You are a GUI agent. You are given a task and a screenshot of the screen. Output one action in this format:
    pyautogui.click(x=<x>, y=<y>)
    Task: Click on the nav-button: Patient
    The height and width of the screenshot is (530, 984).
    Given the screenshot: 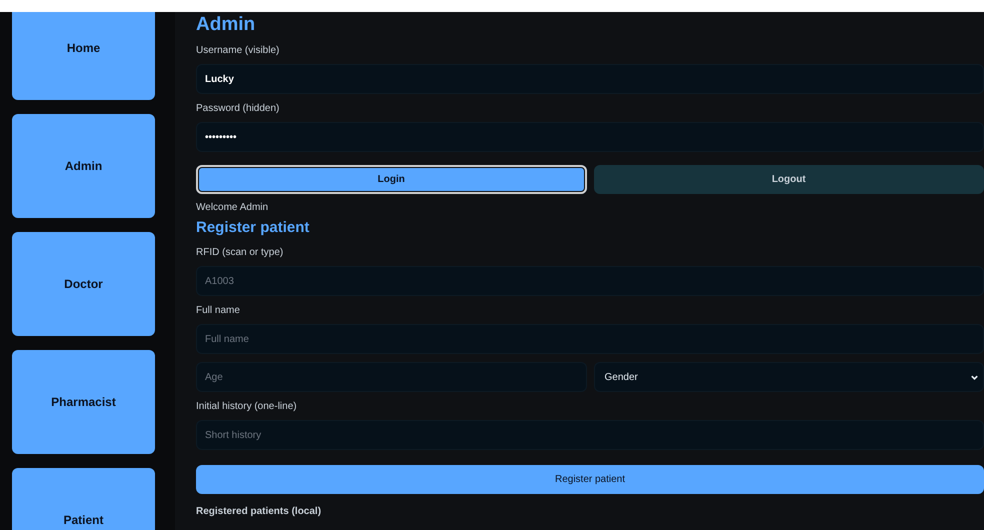 What is the action you would take?
    pyautogui.click(x=83, y=499)
    